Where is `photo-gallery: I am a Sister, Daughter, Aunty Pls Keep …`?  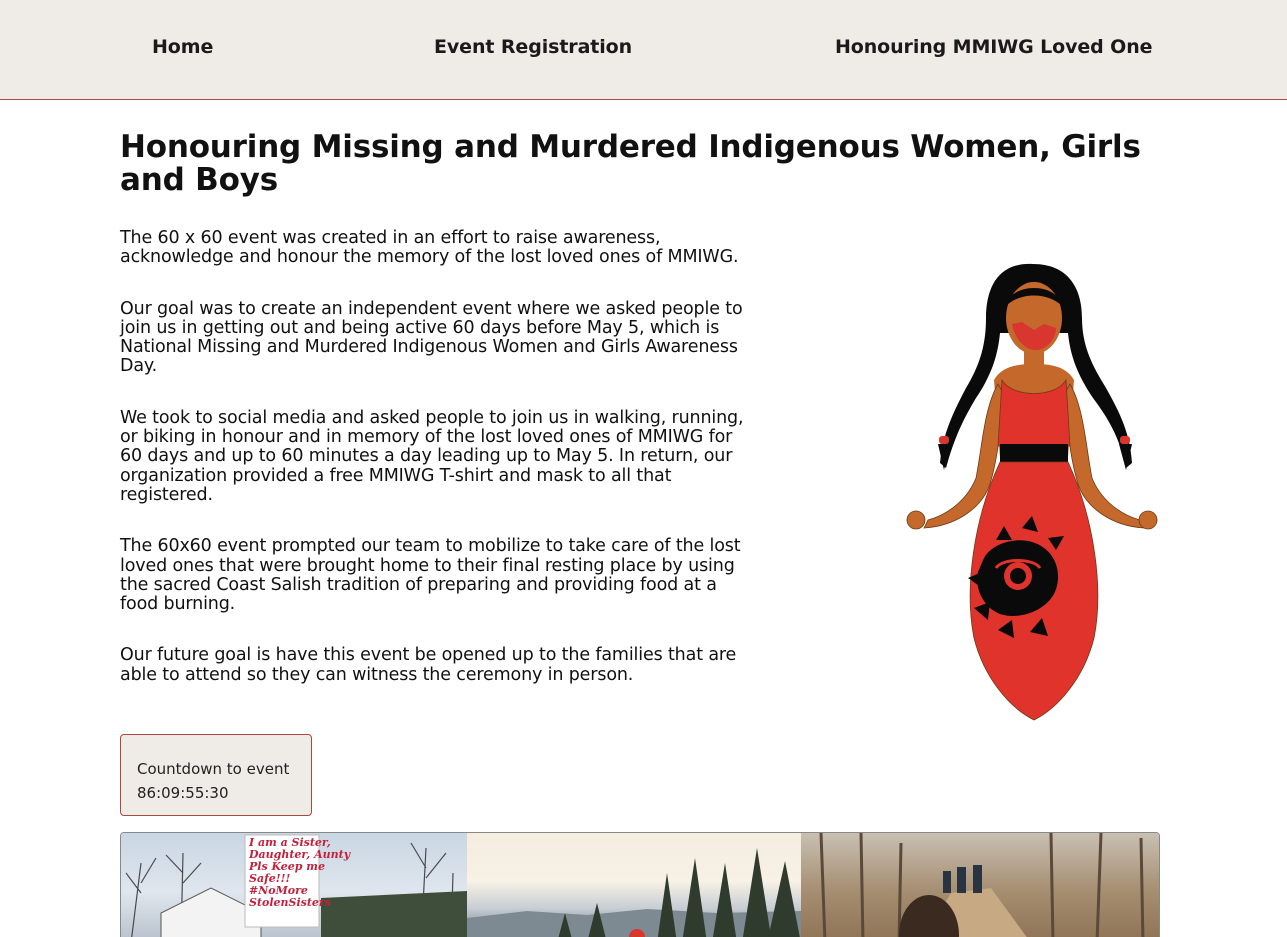 photo-gallery: I am a Sister, Daughter, Aunty Pls Keep … is located at coordinates (640, 884).